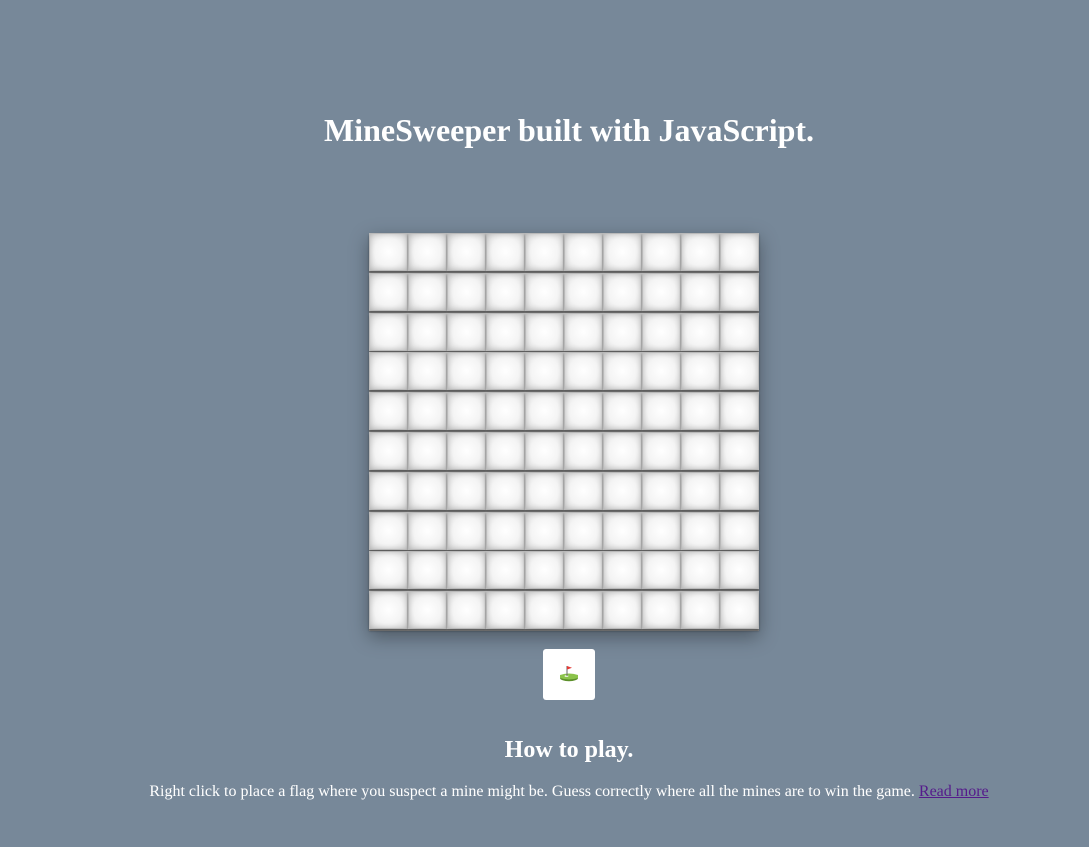 The image size is (1089, 847). I want to click on flag-mode-button, so click(569, 674).